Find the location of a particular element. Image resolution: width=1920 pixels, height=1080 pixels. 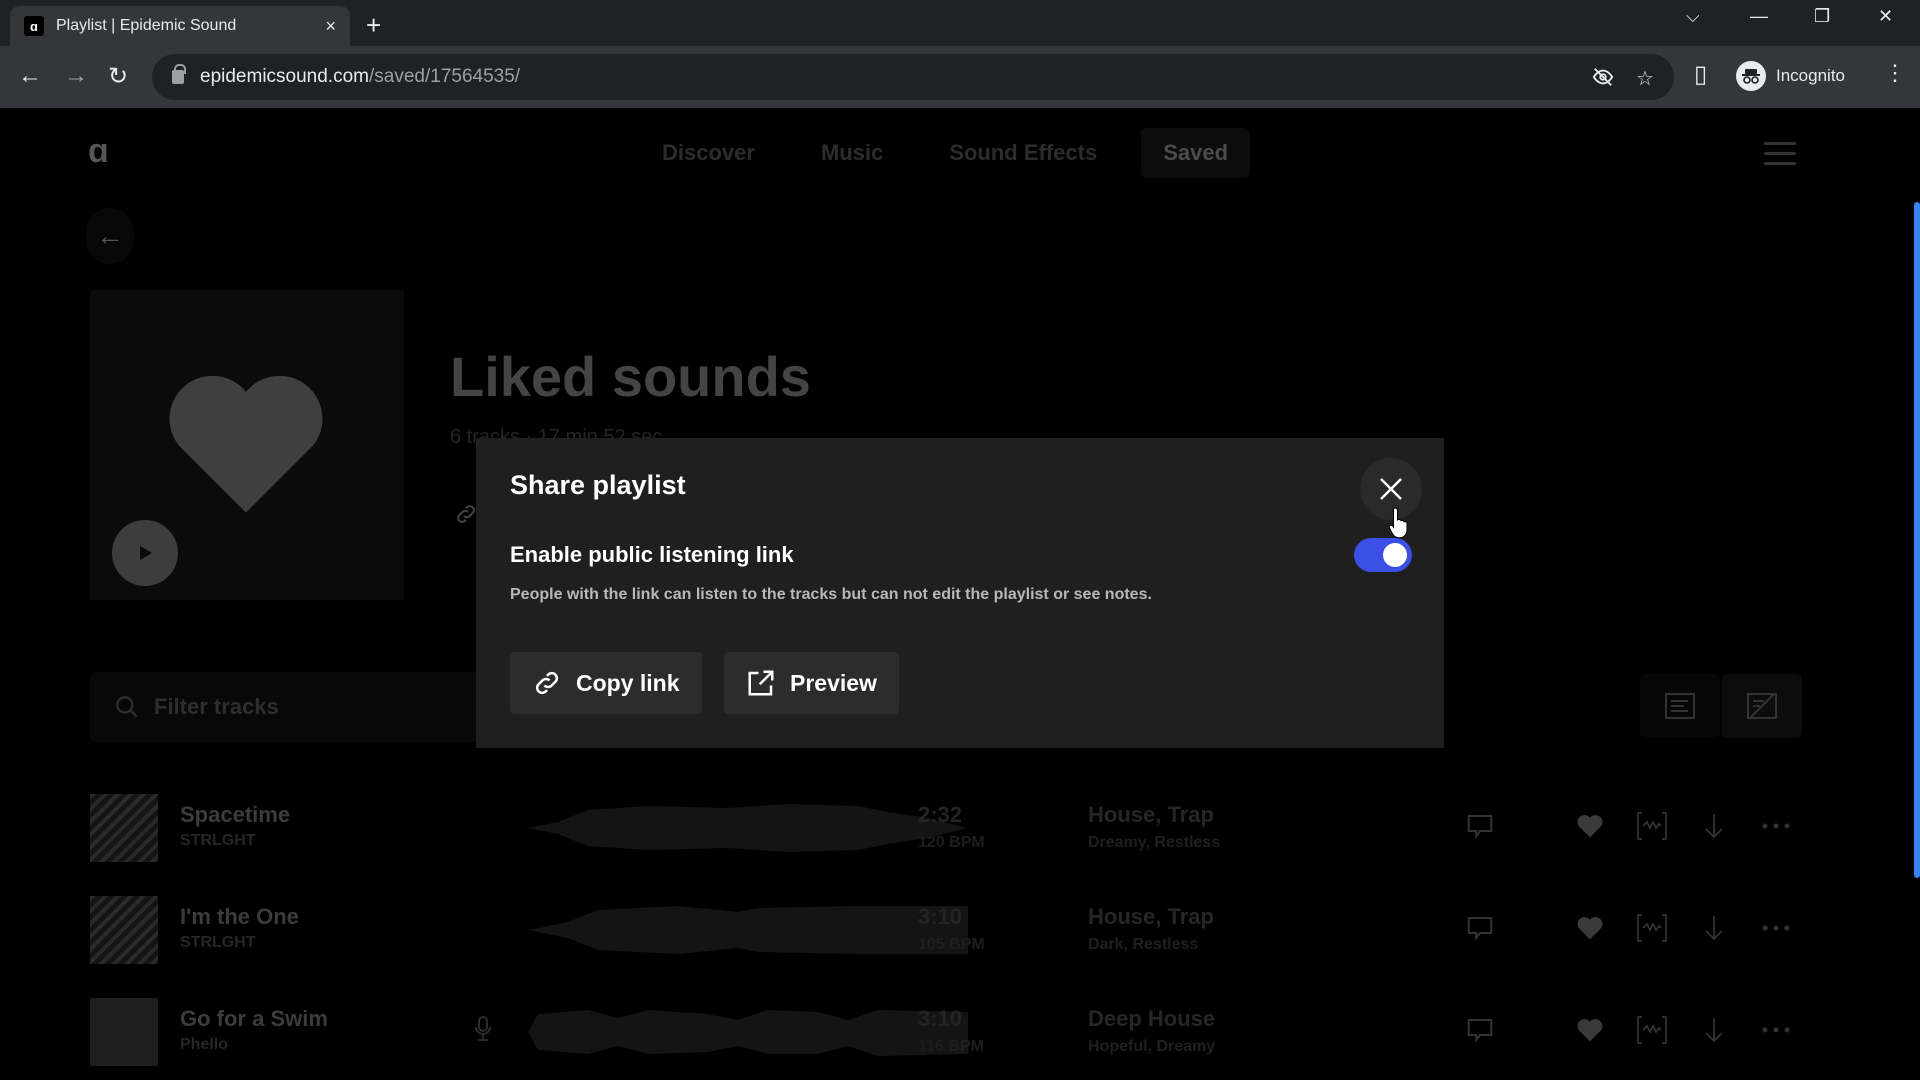

address-bar: epidemicsound.com/saved/17564535/ ☆ is located at coordinates (913, 77).